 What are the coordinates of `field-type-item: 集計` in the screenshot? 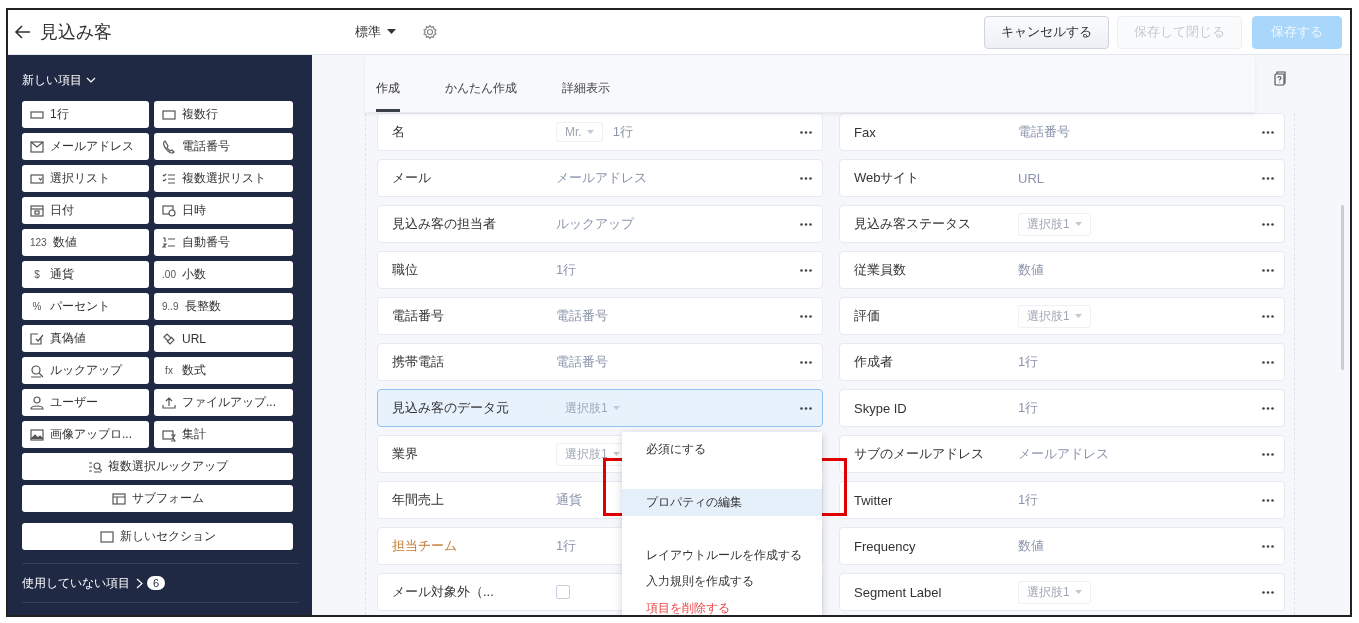 It's located at (223, 434).